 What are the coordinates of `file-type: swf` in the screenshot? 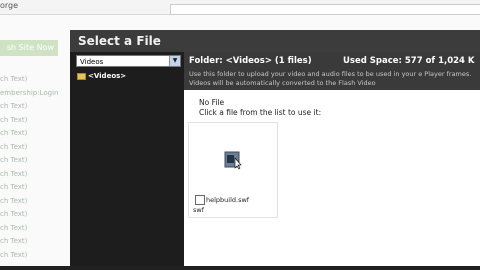 It's located at (198, 210).